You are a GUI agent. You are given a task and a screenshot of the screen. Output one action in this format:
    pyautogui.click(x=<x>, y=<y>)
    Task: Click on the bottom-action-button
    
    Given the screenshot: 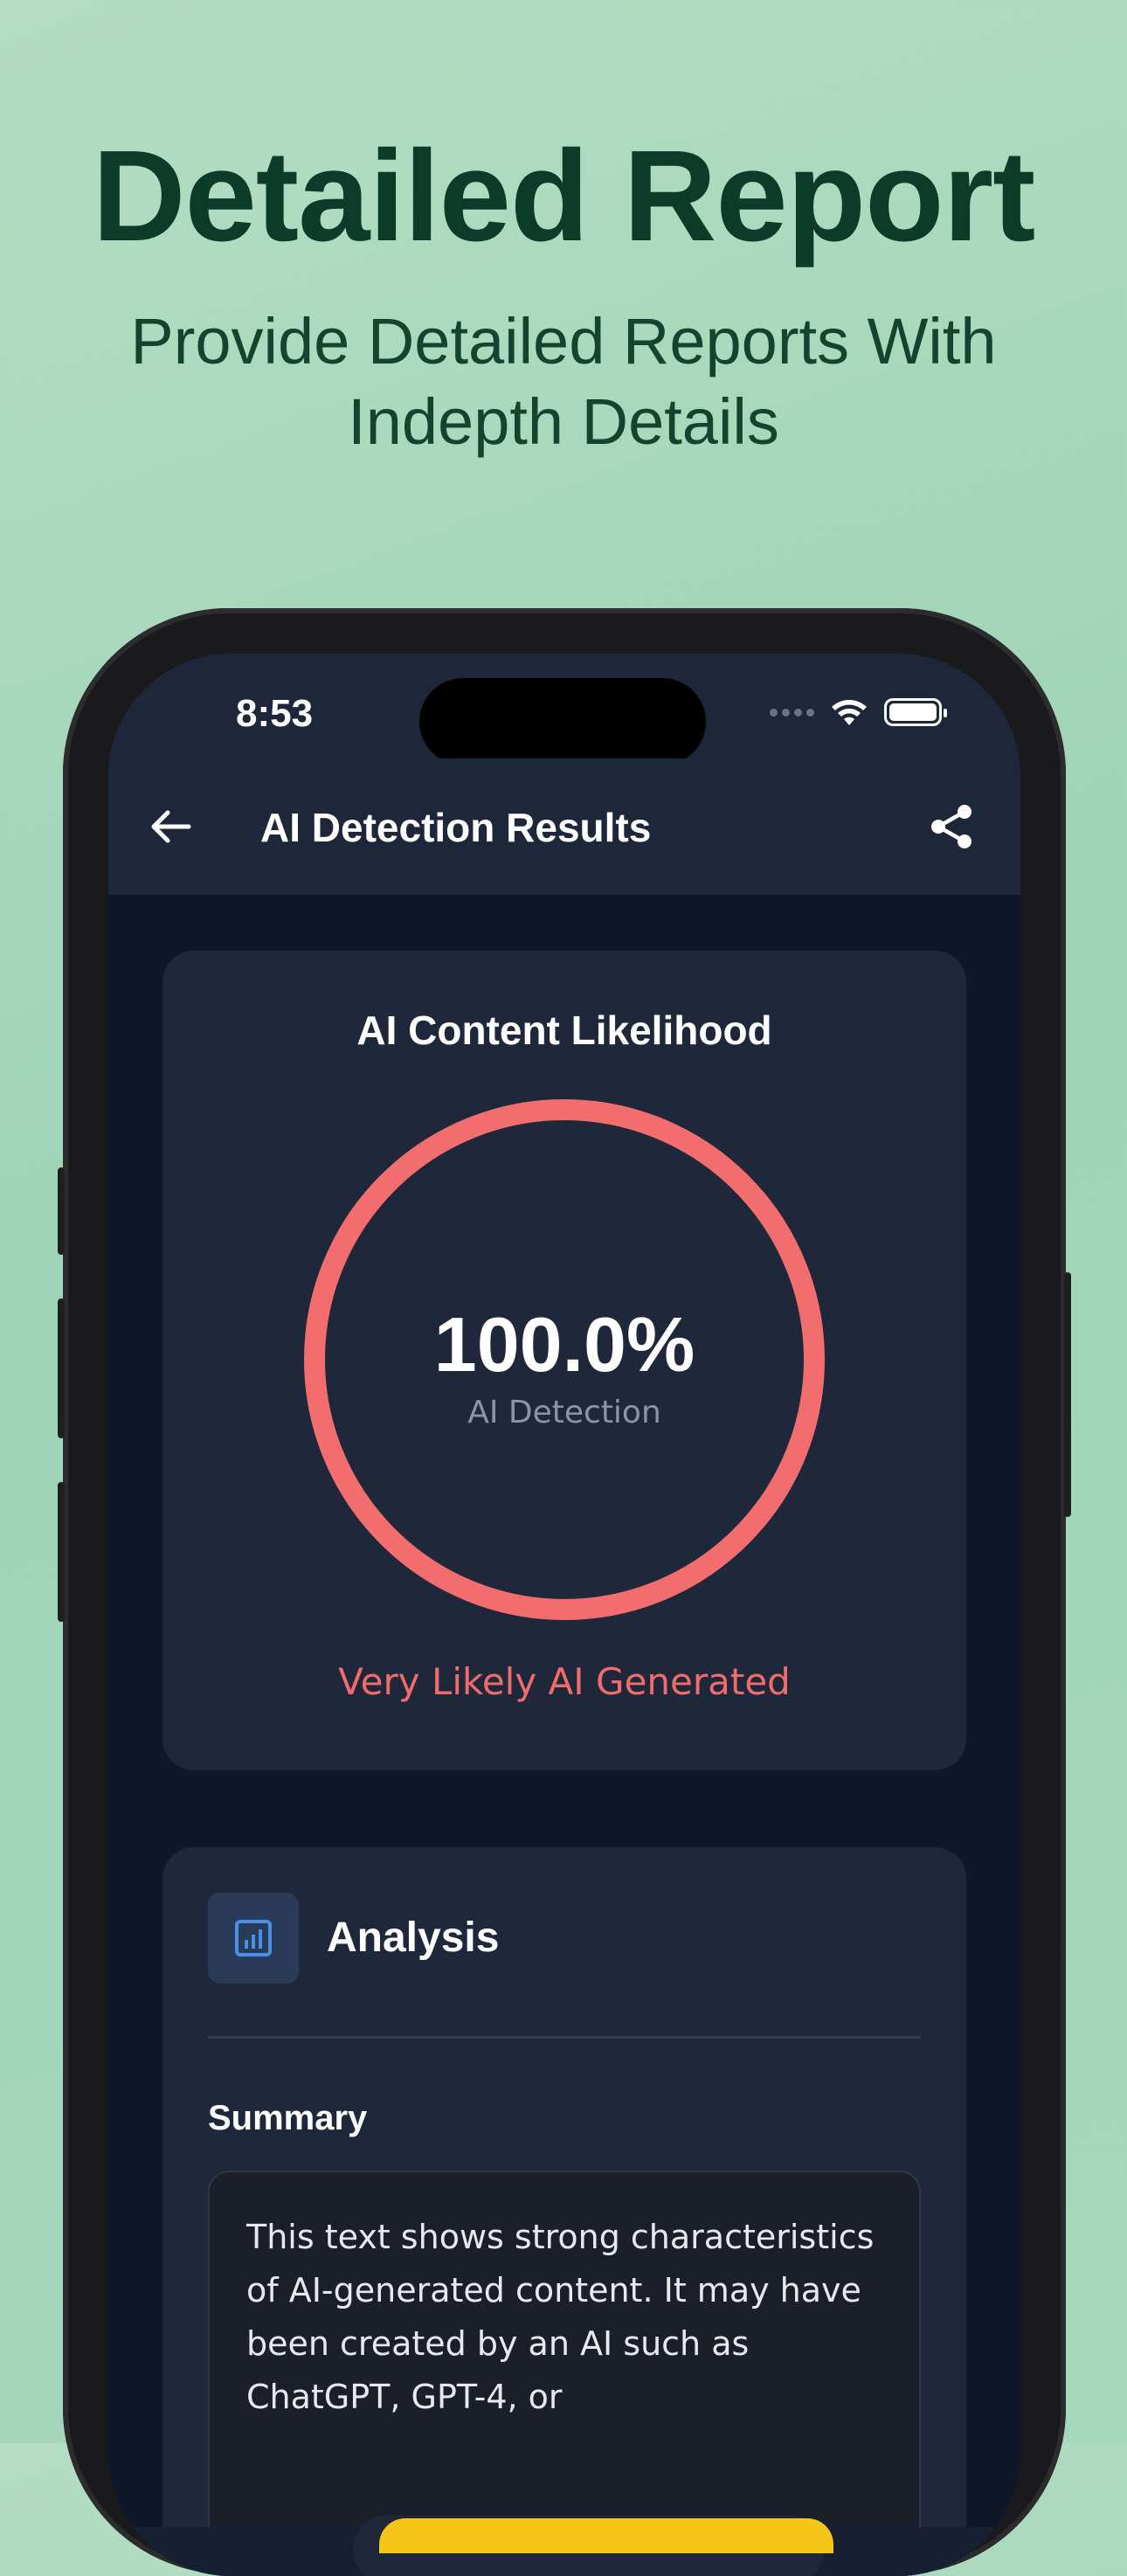 What is the action you would take?
    pyautogui.click(x=606, y=2535)
    